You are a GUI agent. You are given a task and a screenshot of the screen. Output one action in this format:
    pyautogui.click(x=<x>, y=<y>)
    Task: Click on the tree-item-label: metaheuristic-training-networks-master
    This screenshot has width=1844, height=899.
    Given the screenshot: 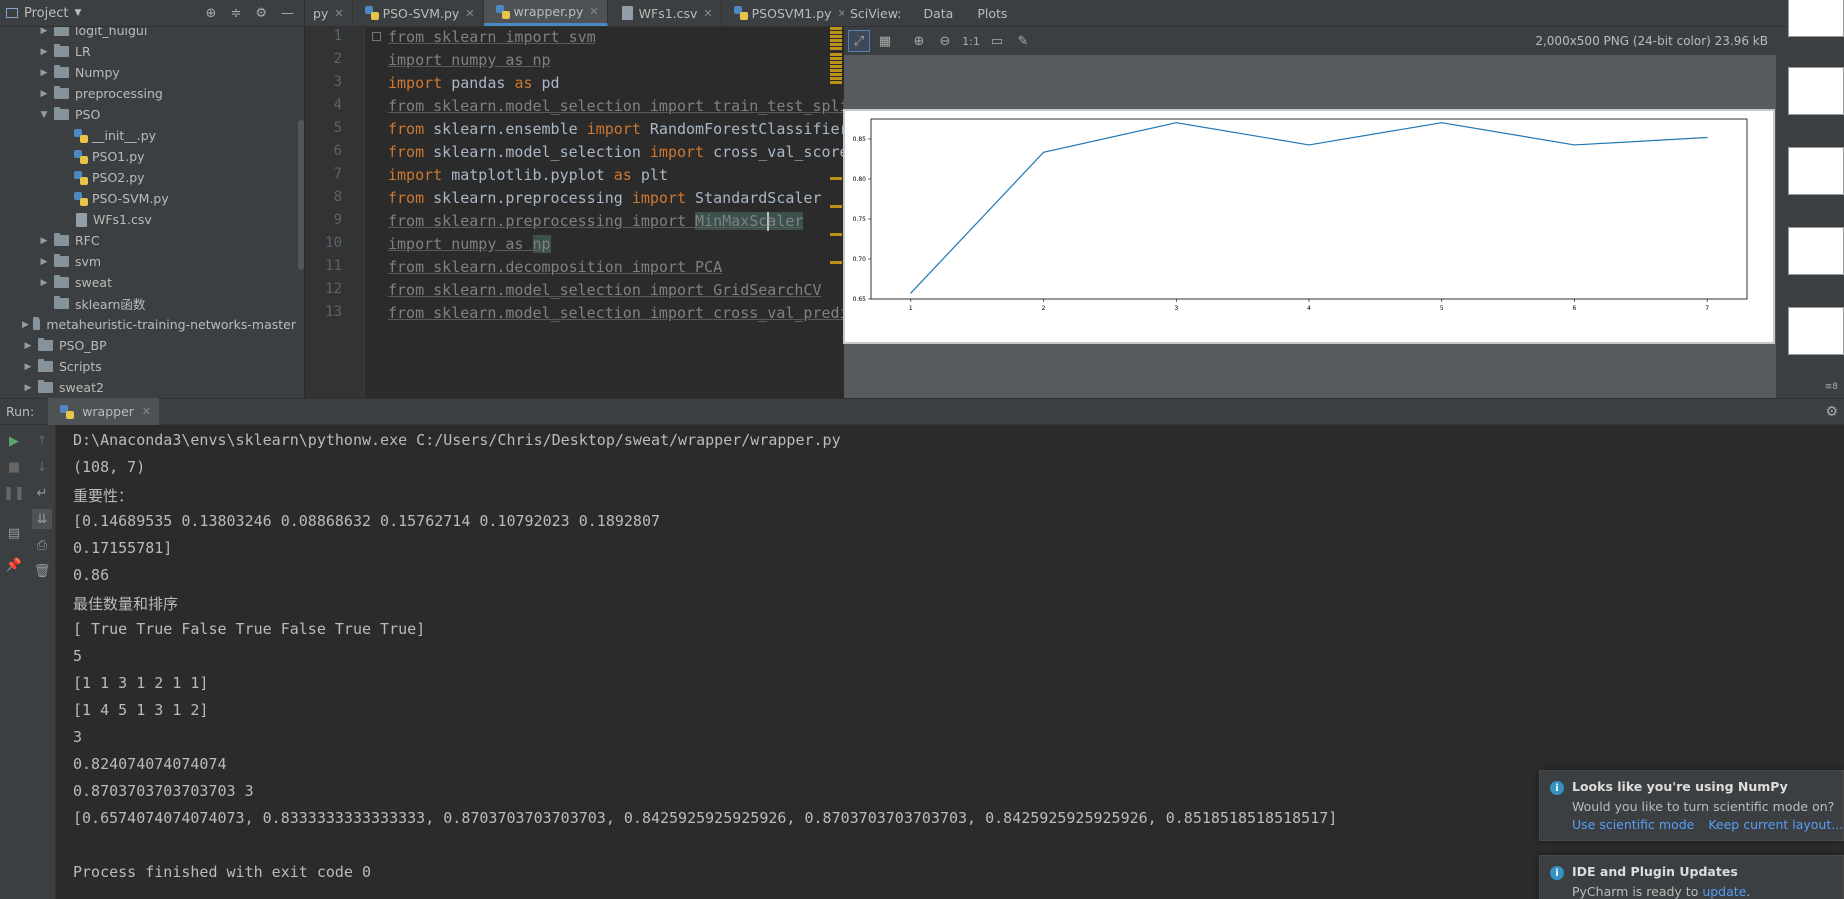 What is the action you would take?
    pyautogui.click(x=171, y=324)
    